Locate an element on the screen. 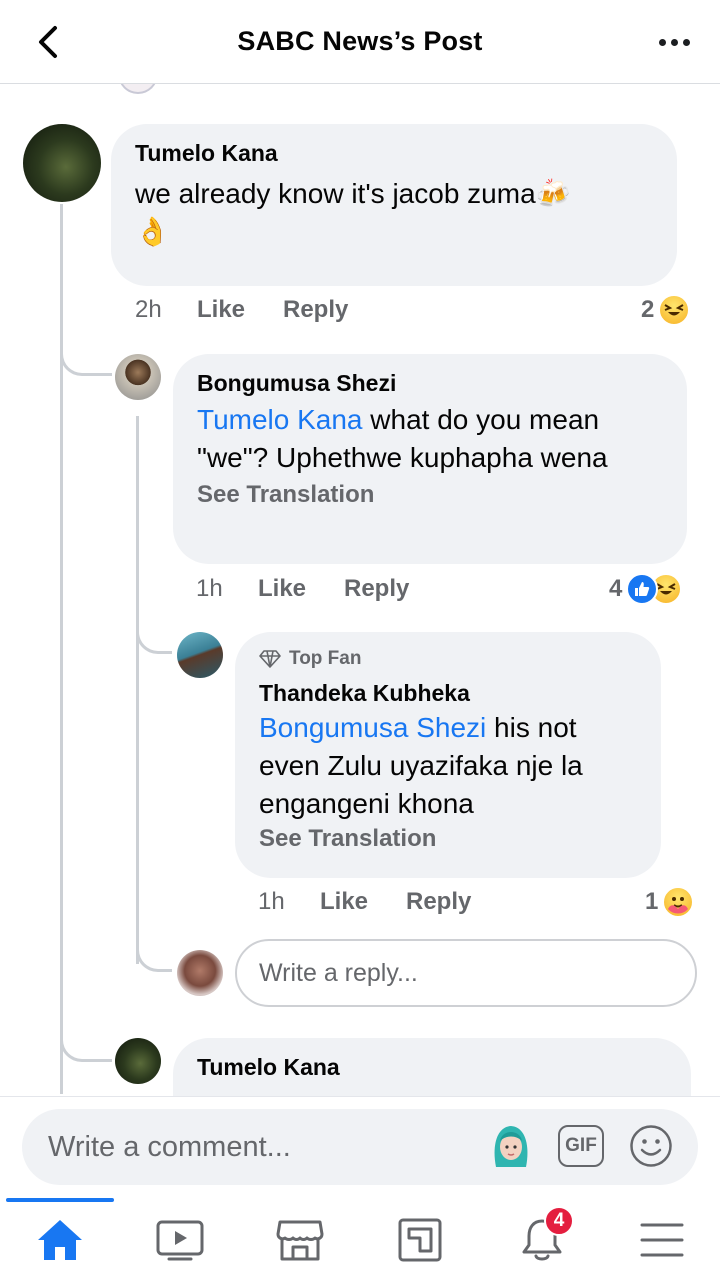 This screenshot has width=720, height=1280. comment-author: Thandeka Kubheka is located at coordinates (448, 693).